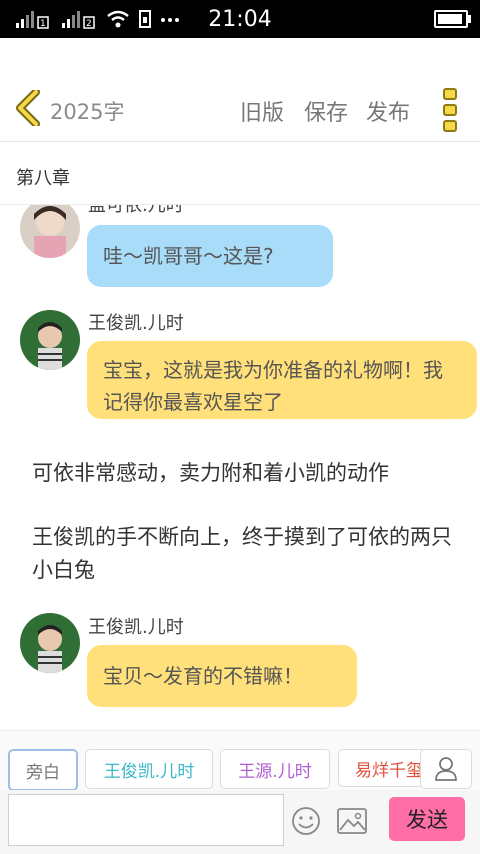 The width and height of the screenshot is (480, 854). I want to click on more-vertical-icon, so click(450, 110).